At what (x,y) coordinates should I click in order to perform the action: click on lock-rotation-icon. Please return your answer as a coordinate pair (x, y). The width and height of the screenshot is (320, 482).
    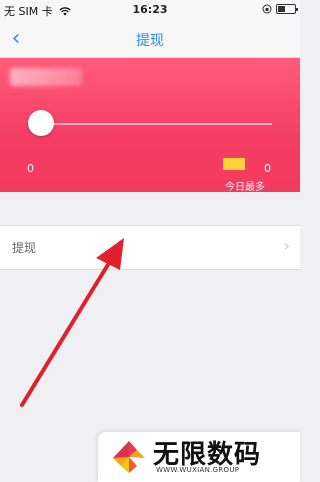
    Looking at the image, I should click on (267, 9).